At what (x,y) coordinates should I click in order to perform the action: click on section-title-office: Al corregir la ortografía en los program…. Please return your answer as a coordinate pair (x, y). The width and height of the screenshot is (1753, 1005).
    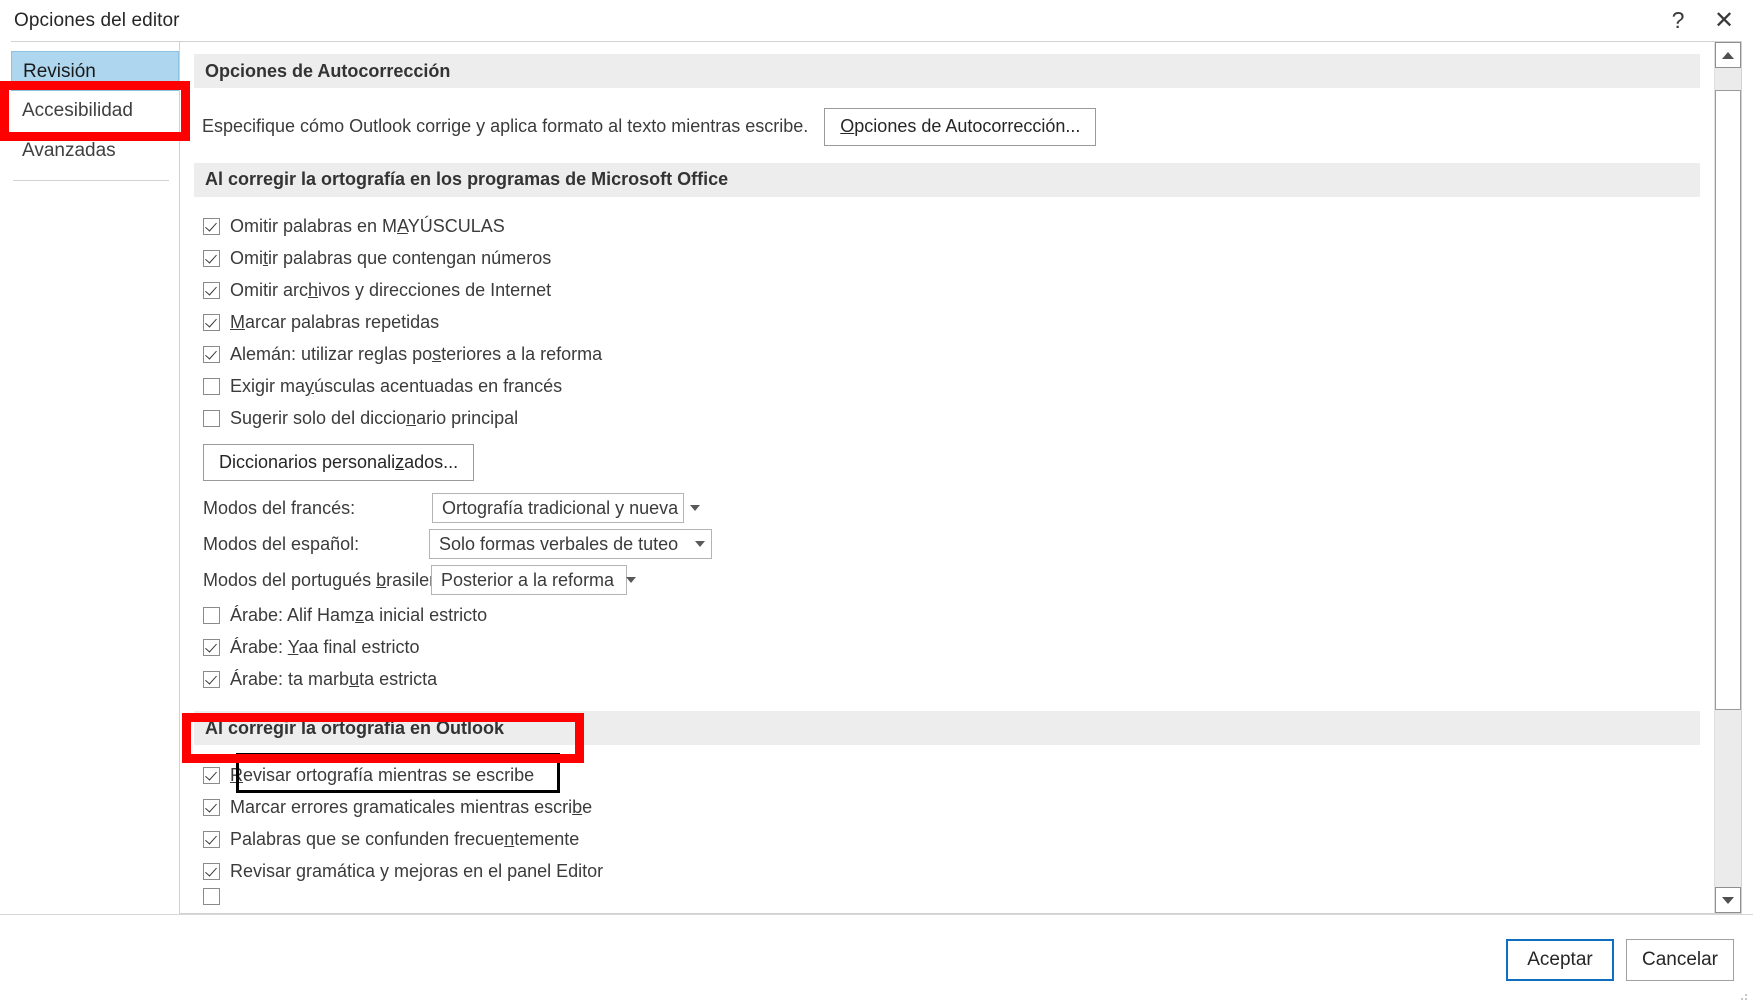
    Looking at the image, I should click on (467, 179).